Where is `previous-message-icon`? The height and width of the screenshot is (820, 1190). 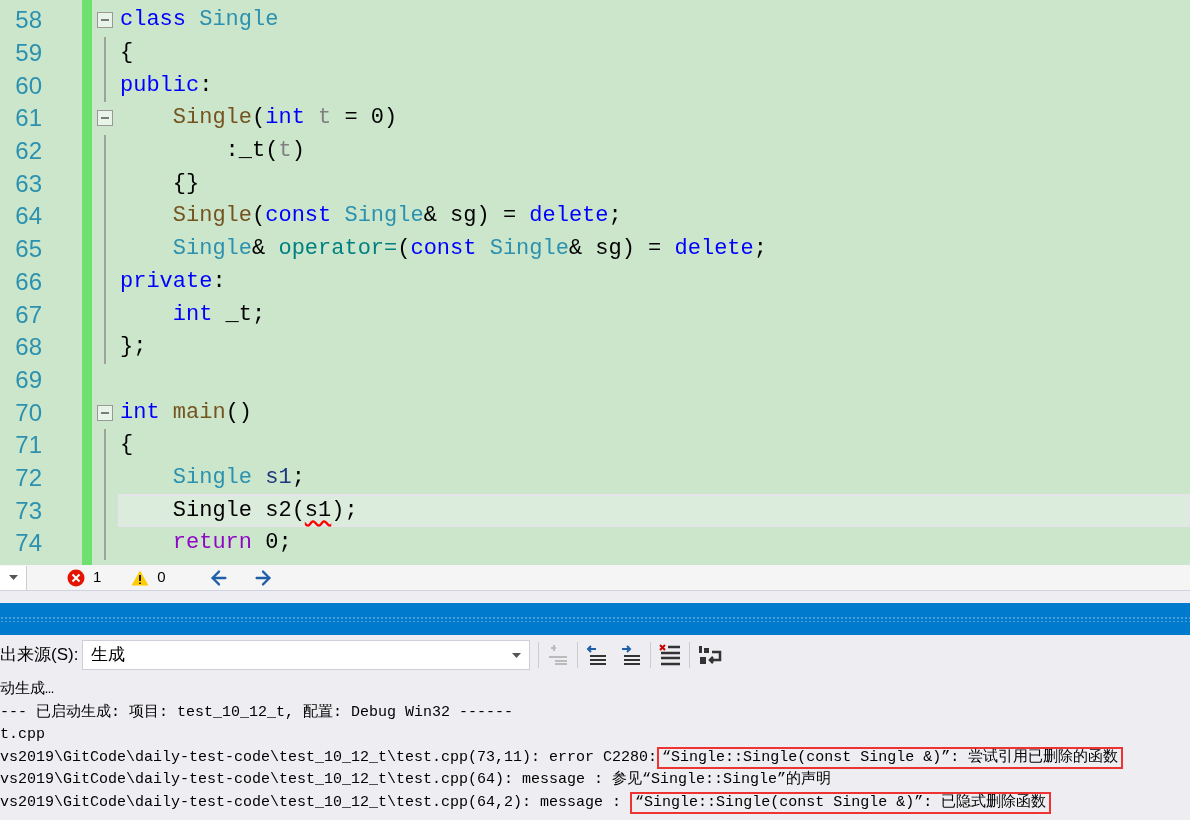
previous-message-icon is located at coordinates (597, 655).